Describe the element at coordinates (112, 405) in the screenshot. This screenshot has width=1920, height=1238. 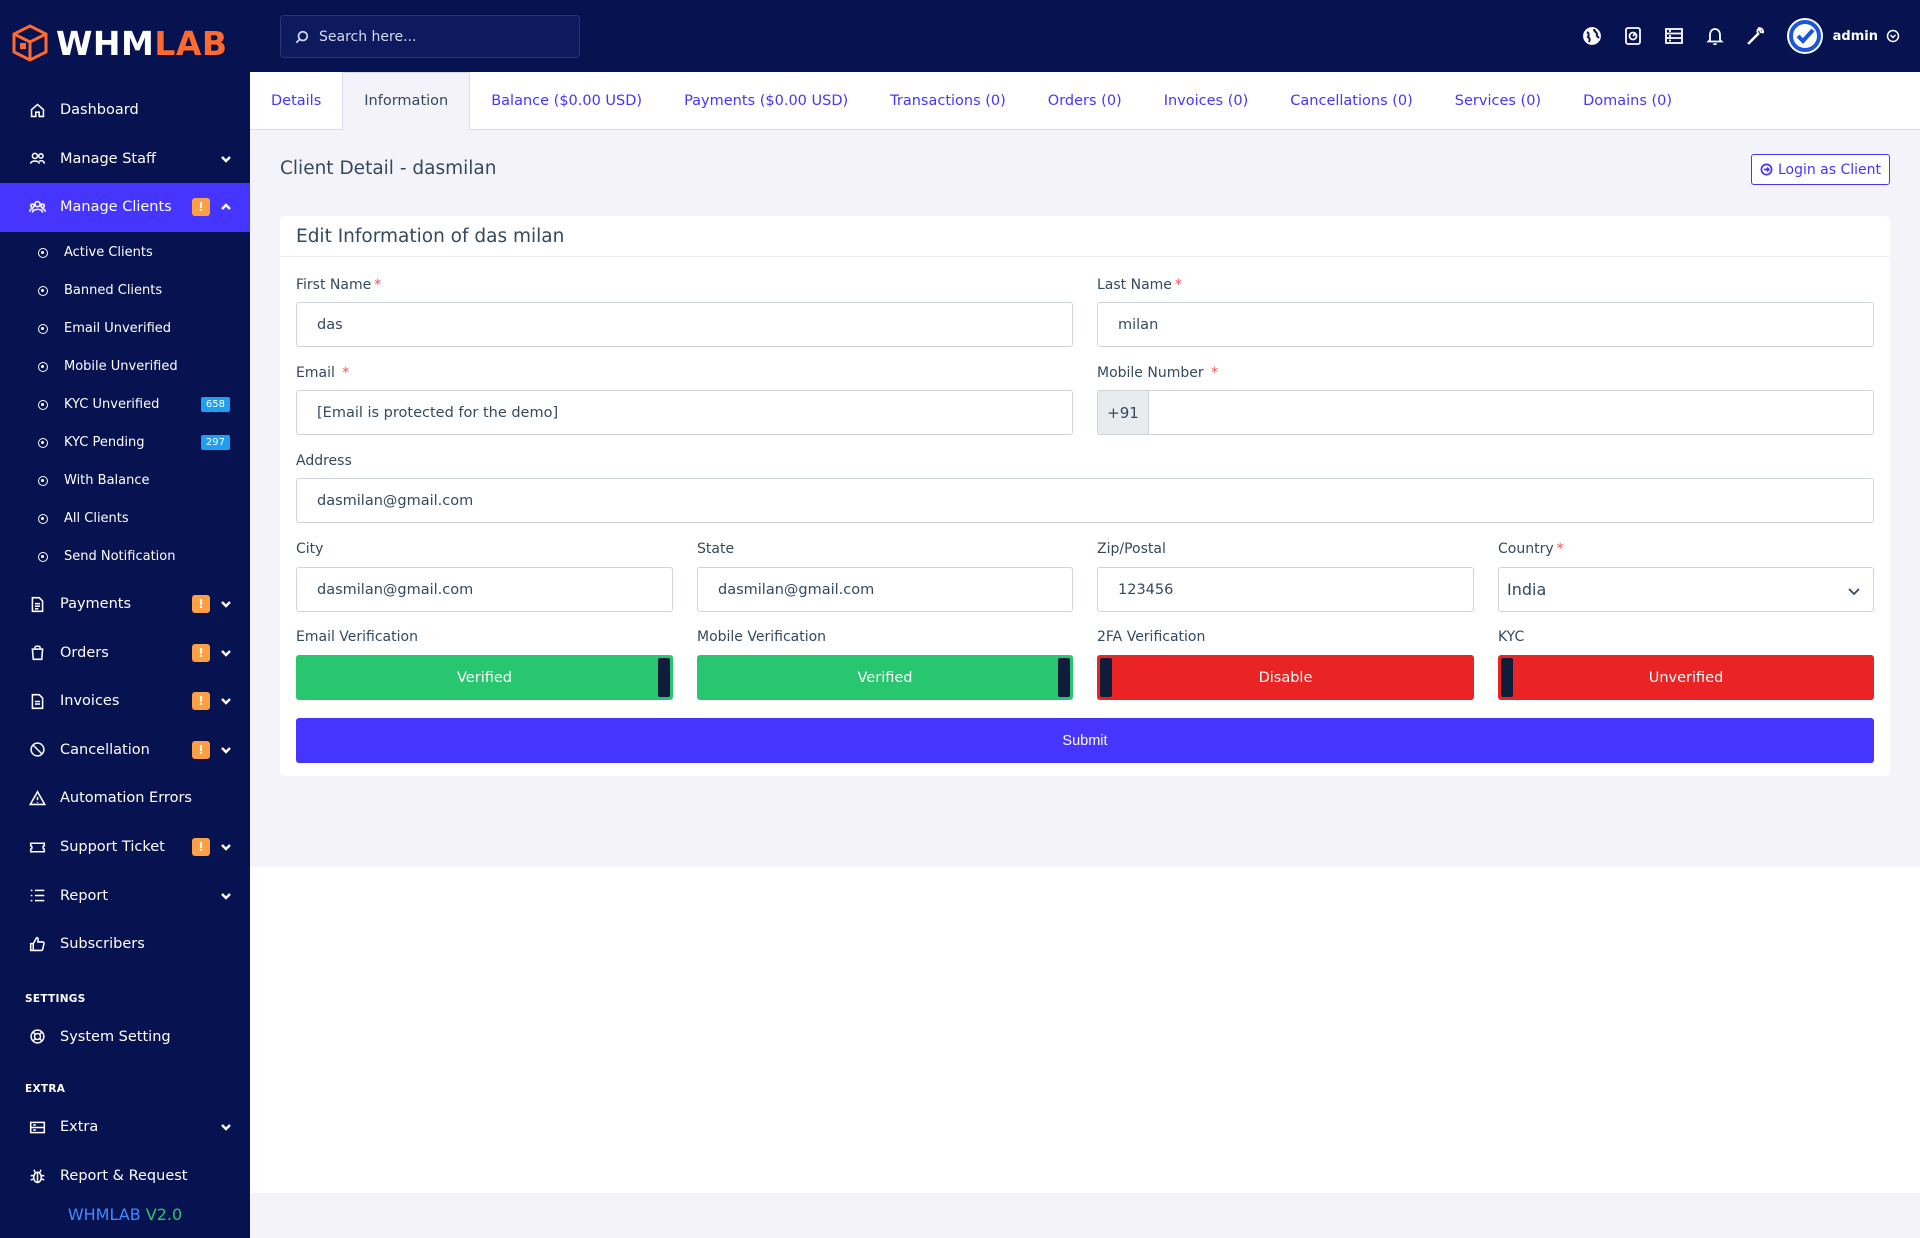
I see `submenu-label: KYC Unverified` at that location.